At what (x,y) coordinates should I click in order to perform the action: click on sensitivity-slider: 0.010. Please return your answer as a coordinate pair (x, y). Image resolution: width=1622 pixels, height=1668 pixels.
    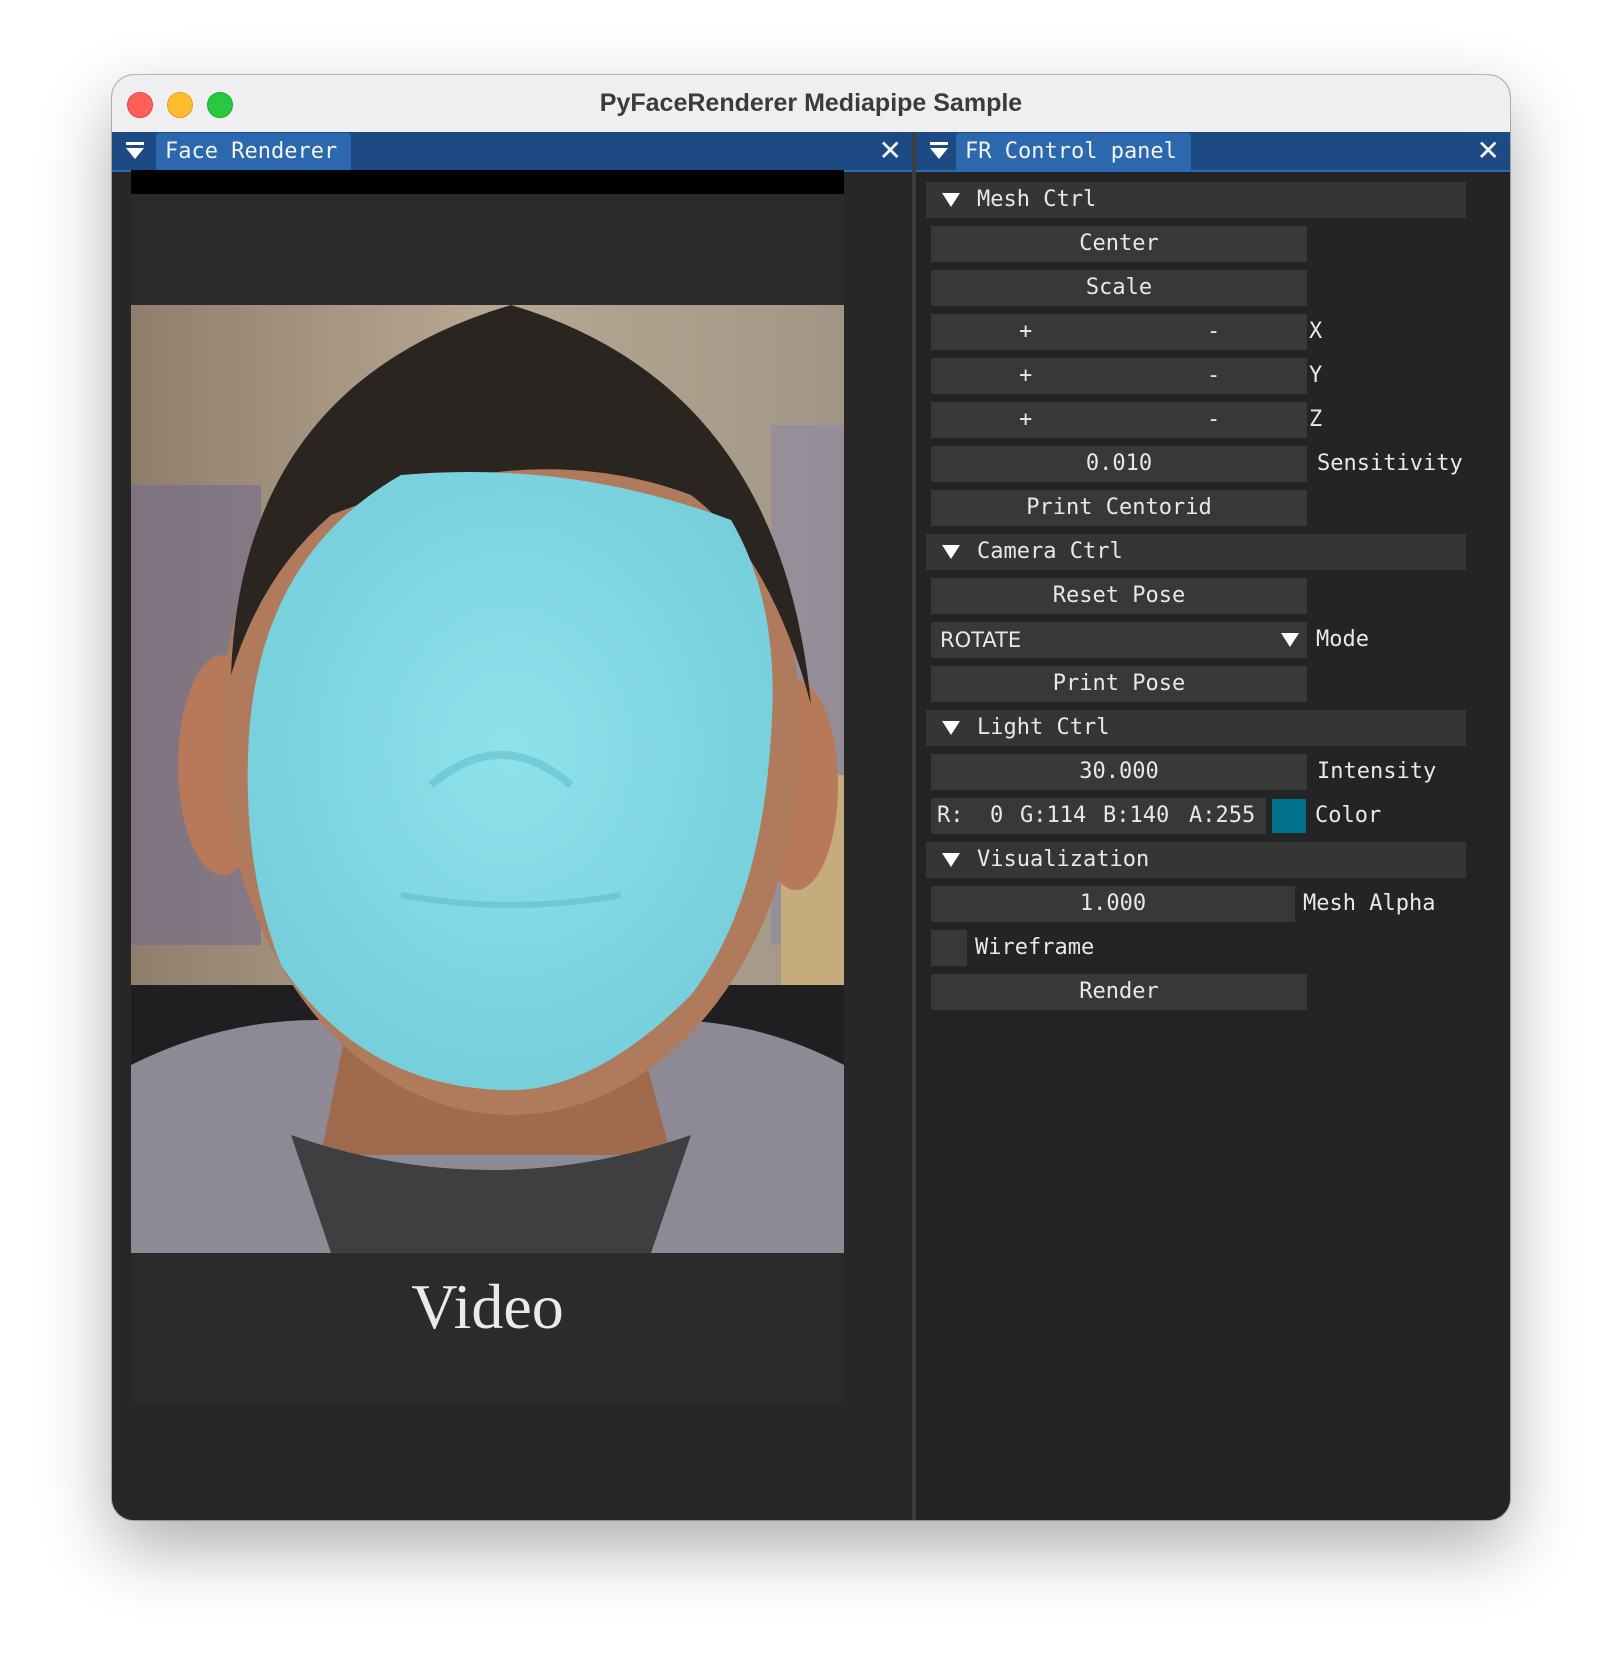
    Looking at the image, I should click on (1119, 464).